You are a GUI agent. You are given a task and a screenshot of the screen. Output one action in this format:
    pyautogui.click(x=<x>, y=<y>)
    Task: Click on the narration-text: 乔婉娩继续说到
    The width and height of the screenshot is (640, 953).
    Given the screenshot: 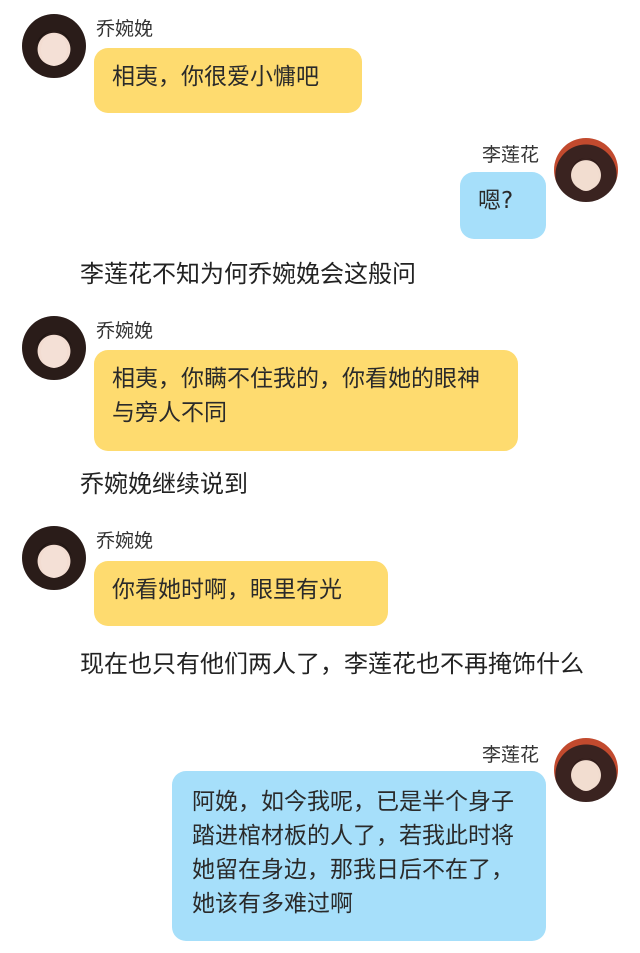 What is the action you would take?
    pyautogui.click(x=164, y=484)
    